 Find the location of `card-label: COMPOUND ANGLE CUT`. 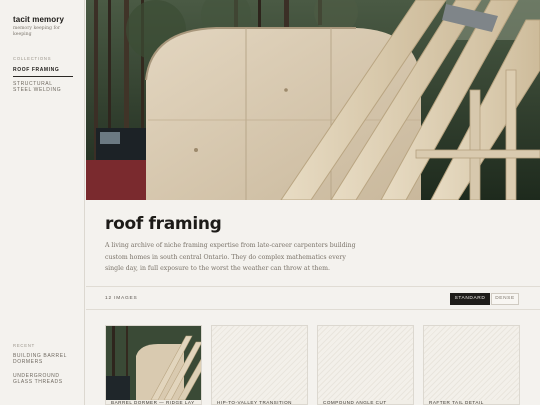

card-label: COMPOUND ANGLE CUT is located at coordinates (355, 402).